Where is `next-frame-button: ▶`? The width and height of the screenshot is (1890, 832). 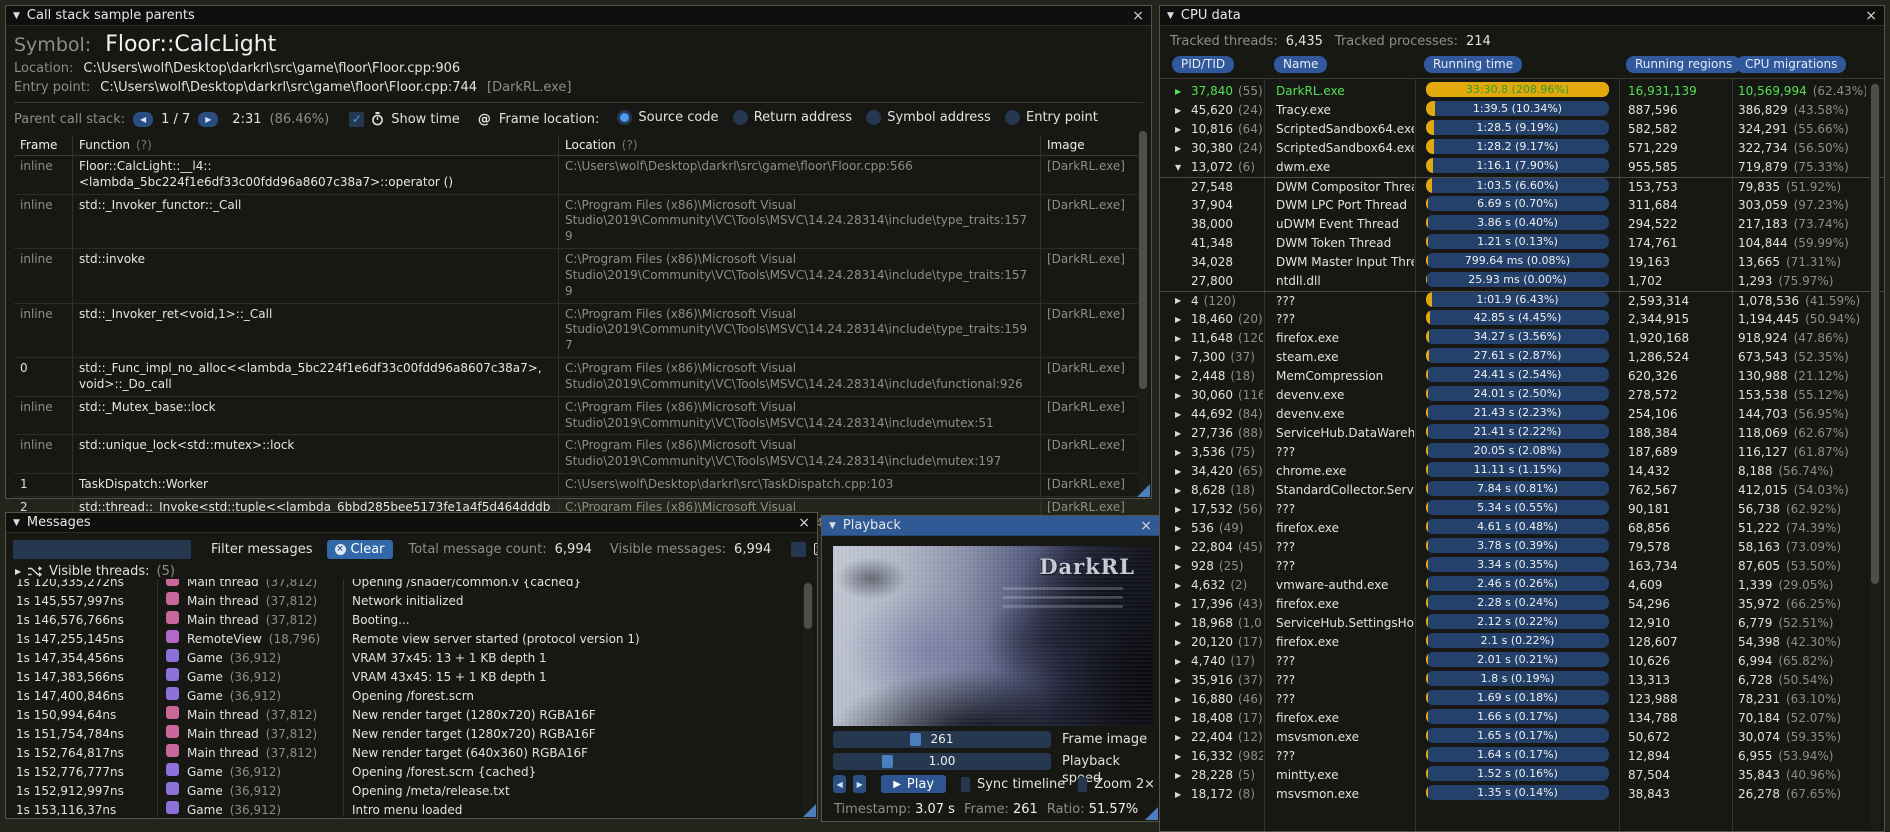 next-frame-button: ▶ is located at coordinates (860, 784).